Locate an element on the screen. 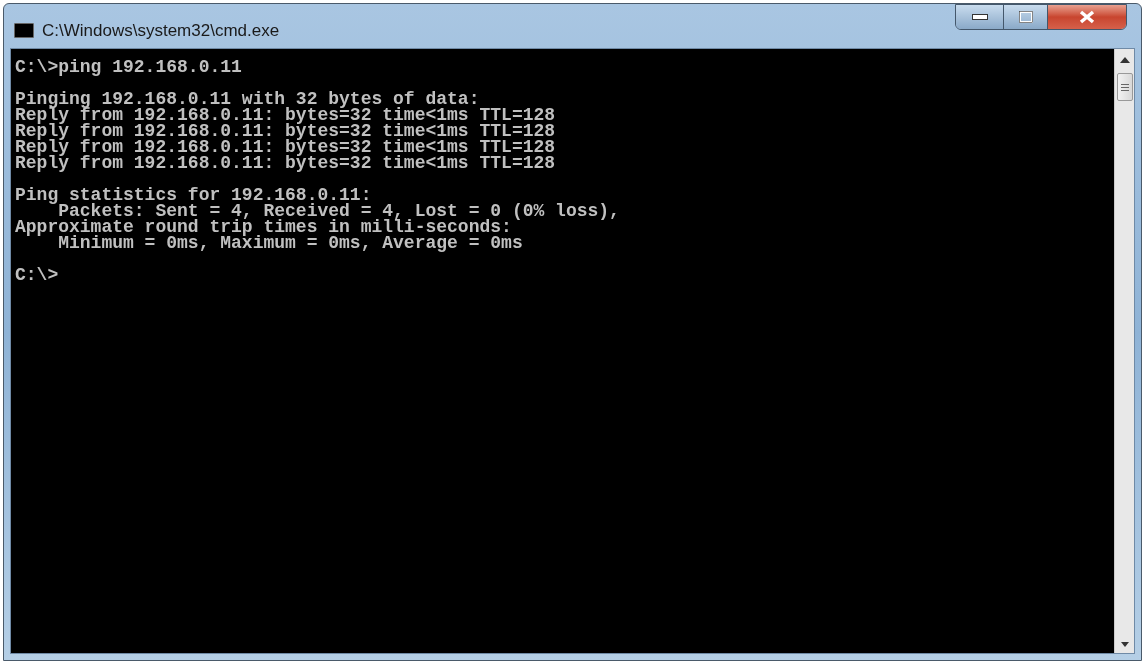 The width and height of the screenshot is (1145, 664). minimize-button is located at coordinates (980, 17).